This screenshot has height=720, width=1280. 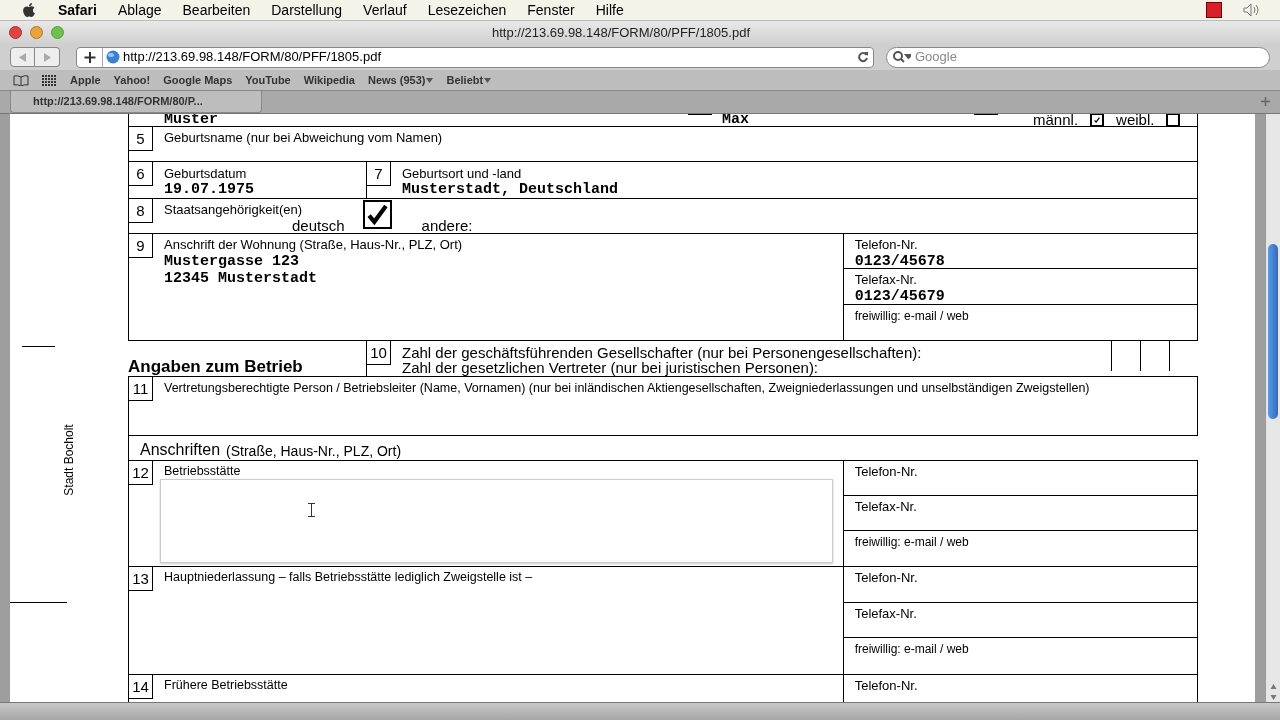 What do you see at coordinates (29, 10) in the screenshot?
I see `apple-icon` at bounding box center [29, 10].